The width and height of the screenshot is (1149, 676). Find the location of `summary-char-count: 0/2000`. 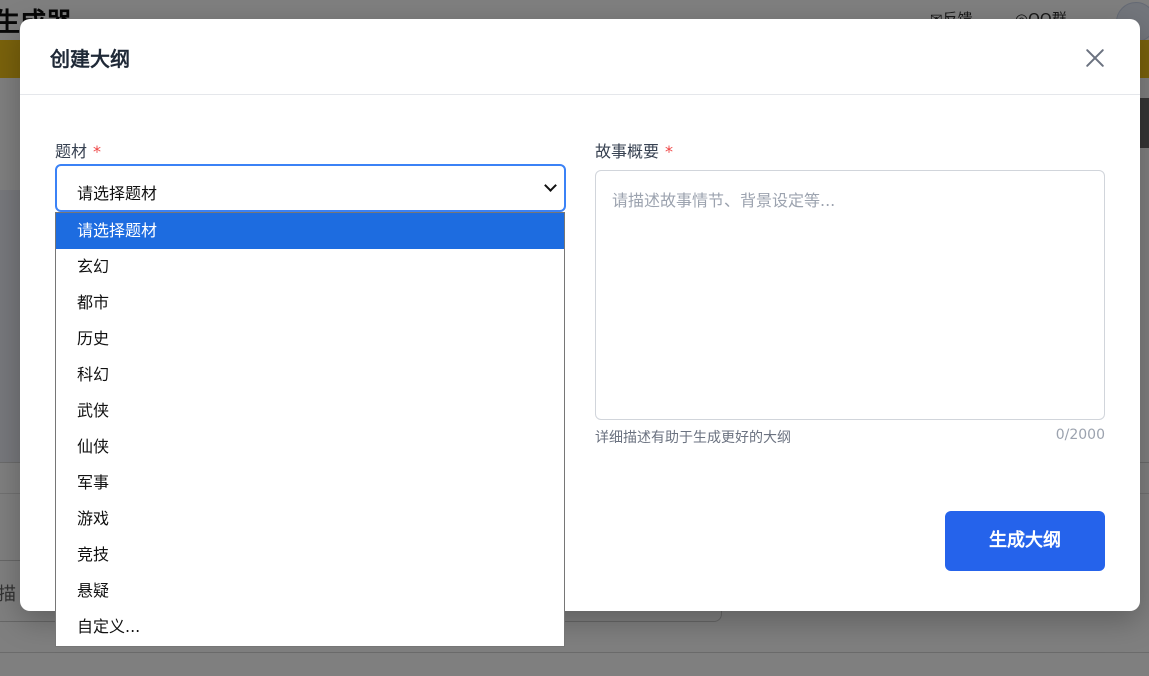

summary-char-count: 0/2000 is located at coordinates (1080, 435).